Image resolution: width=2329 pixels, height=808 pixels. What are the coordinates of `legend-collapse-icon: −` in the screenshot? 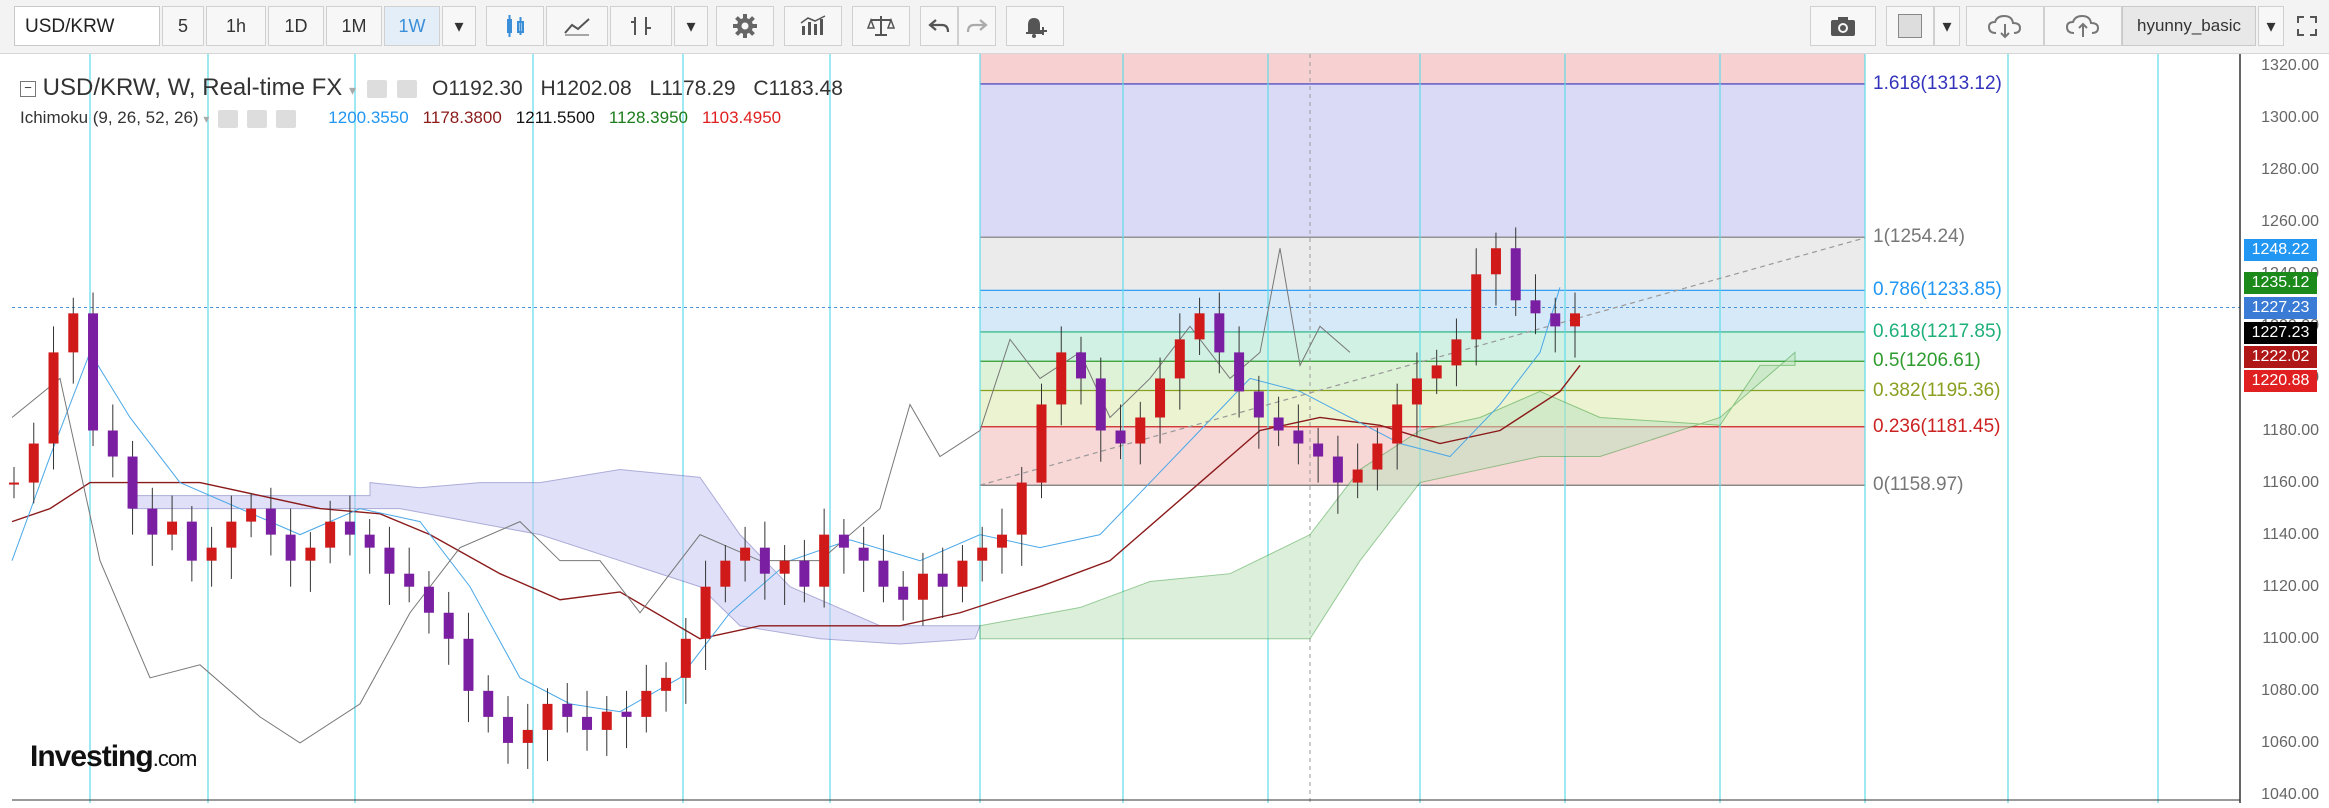 It's located at (28, 88).